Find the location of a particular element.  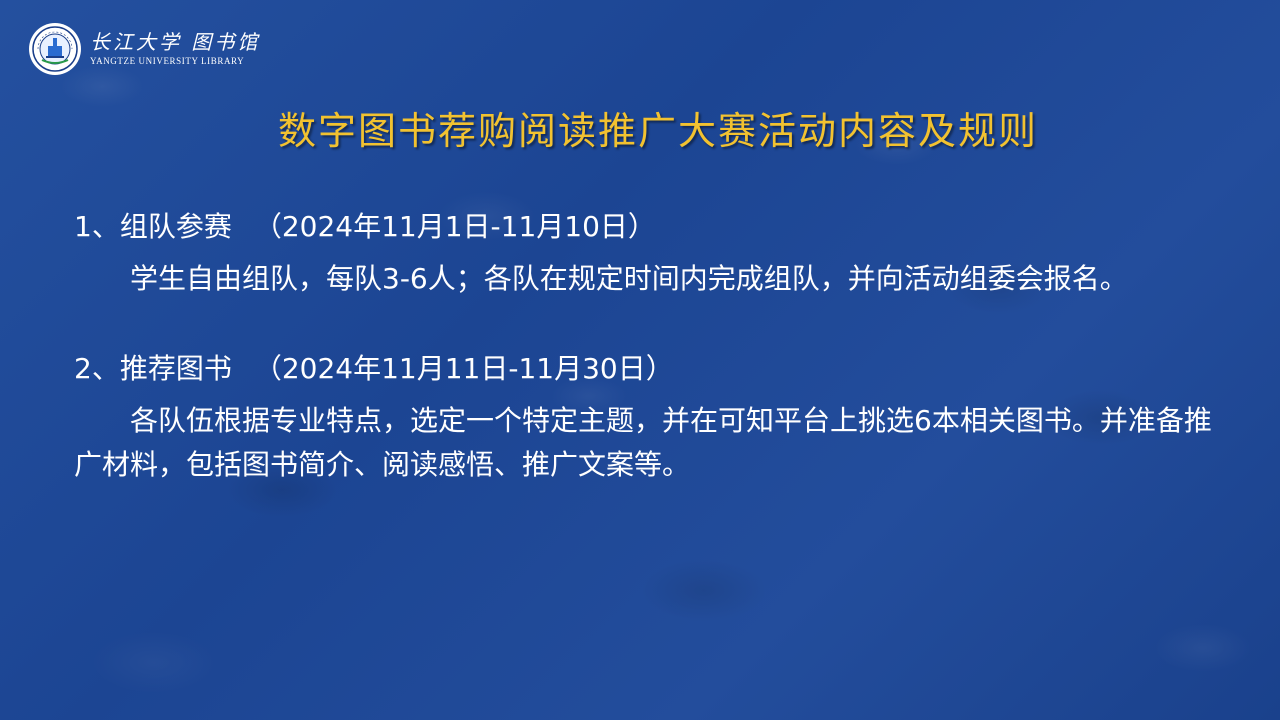

section-date: （2024年11月11日-11月30日） is located at coordinates (463, 368).